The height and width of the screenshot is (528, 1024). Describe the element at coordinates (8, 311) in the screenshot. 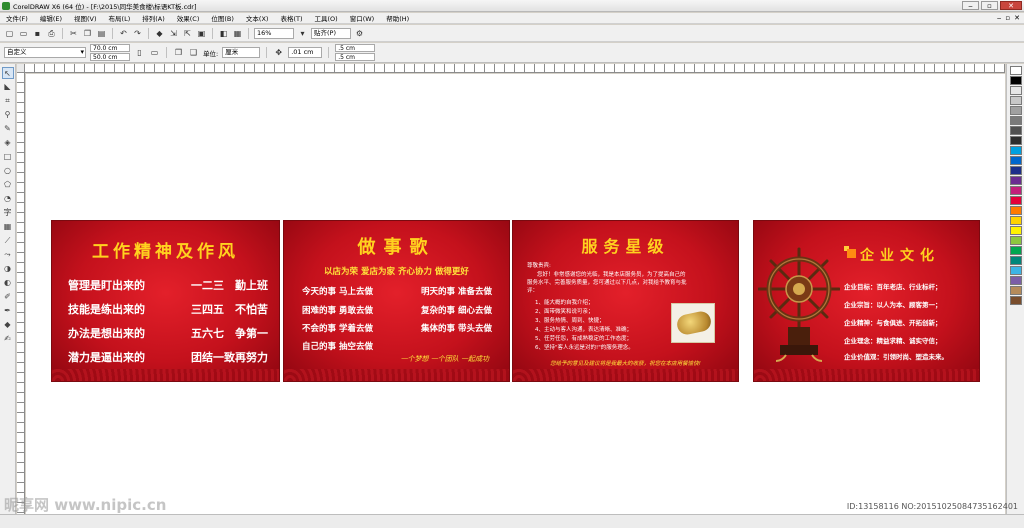

I see `outline-pen-icon: ✒` at that location.